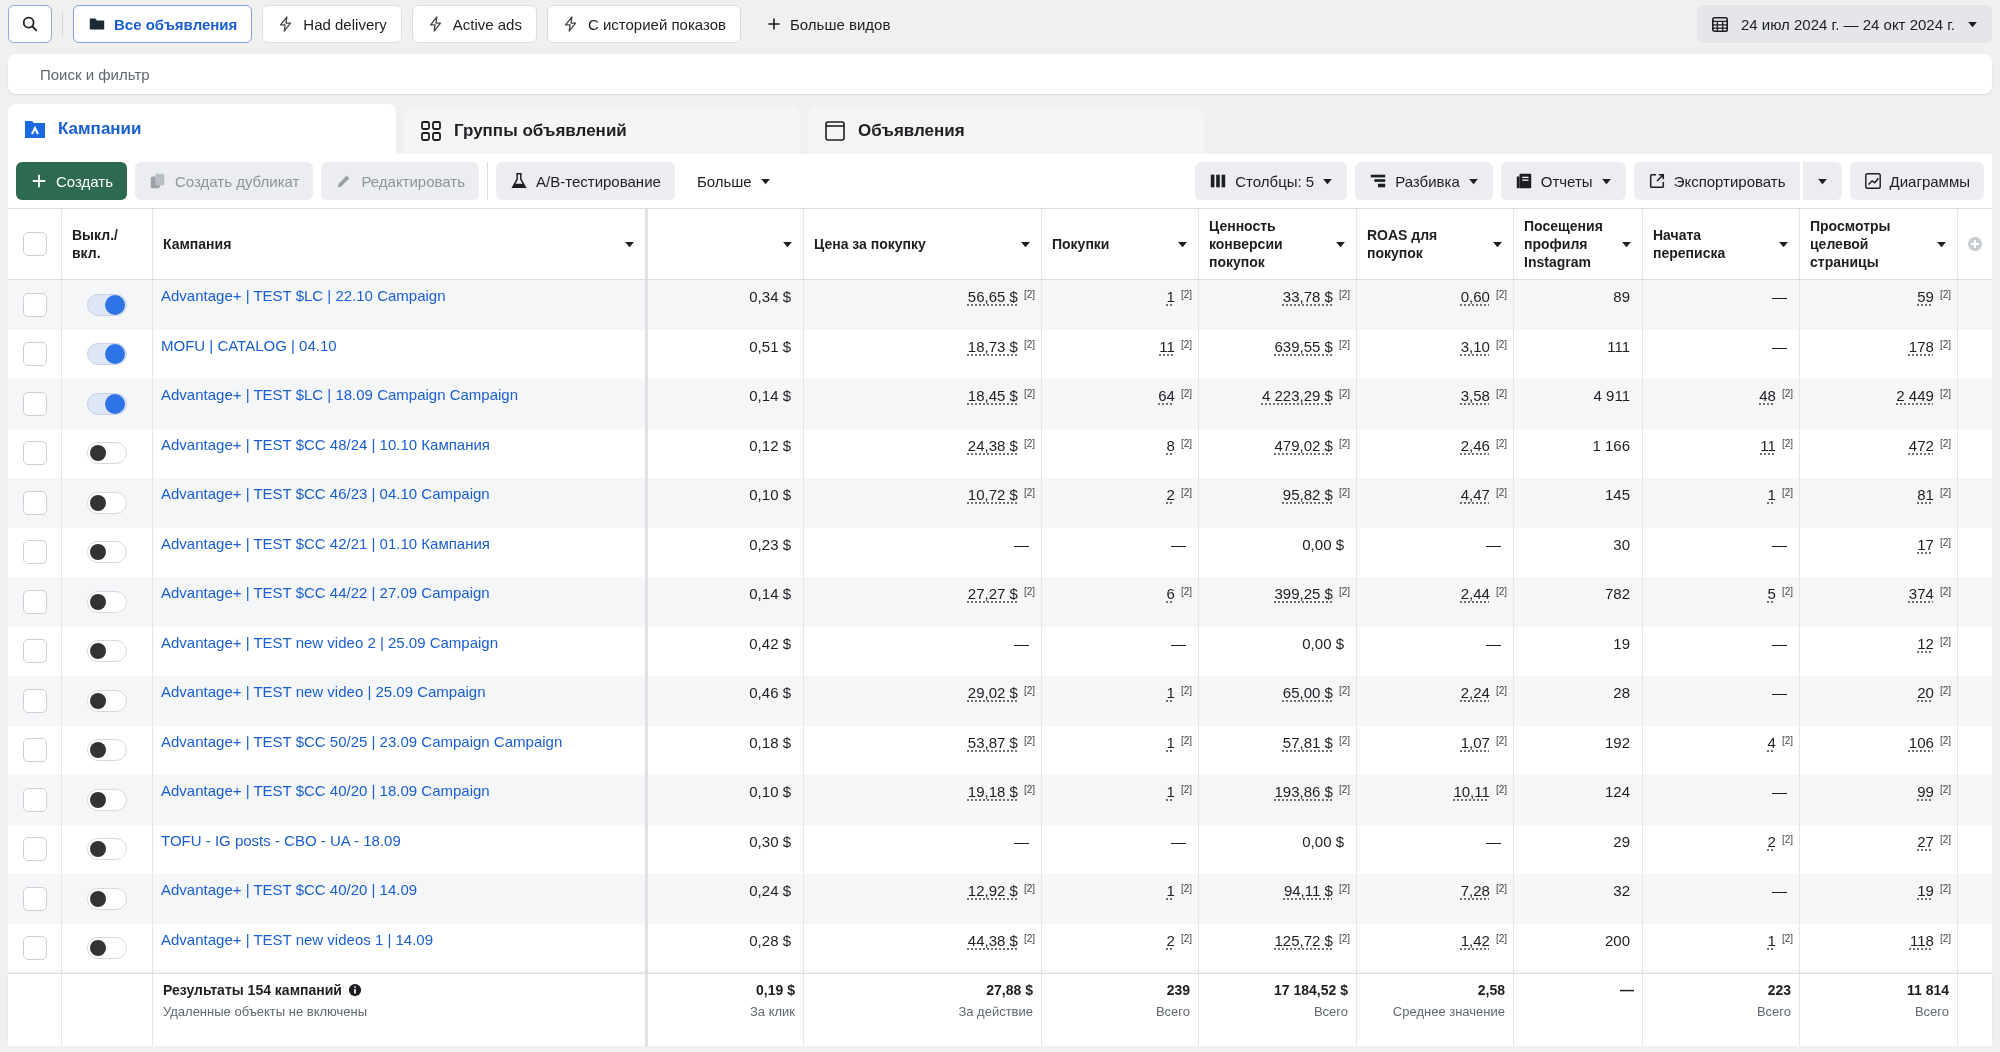 This screenshot has height=1052, width=2000. Describe the element at coordinates (39, 181) in the screenshot. I see `plus-icon` at that location.